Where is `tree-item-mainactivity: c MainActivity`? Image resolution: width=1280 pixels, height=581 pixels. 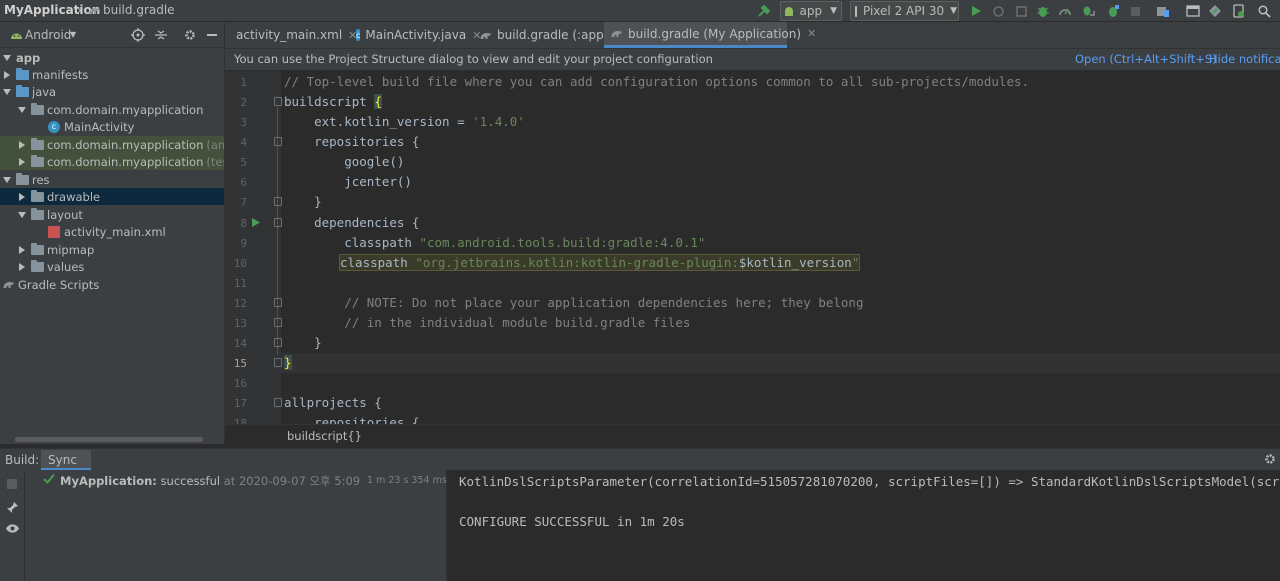 tree-item-mainactivity: c MainActivity is located at coordinates (112, 126).